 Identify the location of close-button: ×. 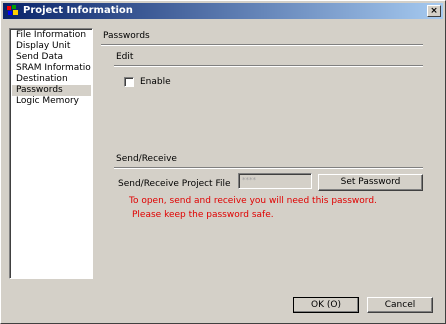
(434, 11).